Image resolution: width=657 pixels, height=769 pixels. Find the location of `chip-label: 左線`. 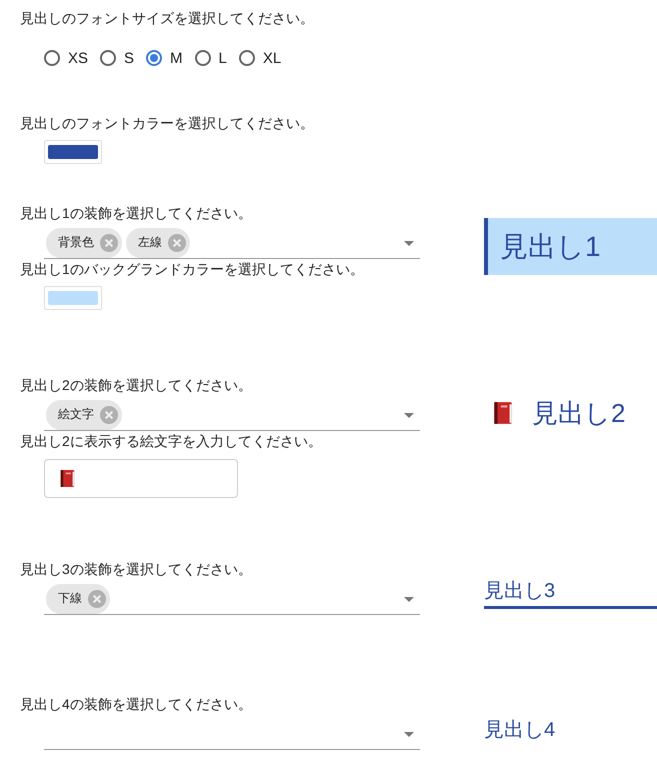

chip-label: 左線 is located at coordinates (150, 242).